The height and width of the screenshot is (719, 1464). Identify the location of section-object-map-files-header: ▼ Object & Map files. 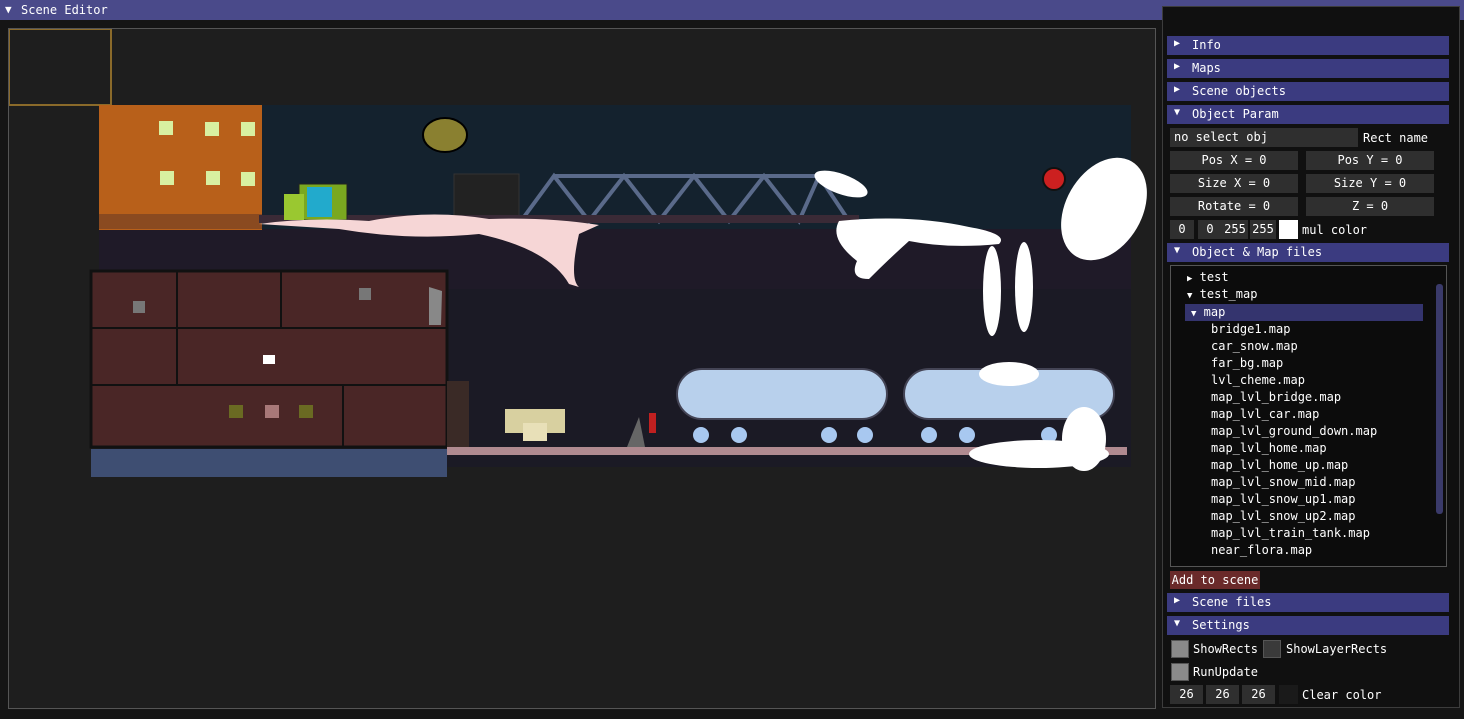
(1308, 252).